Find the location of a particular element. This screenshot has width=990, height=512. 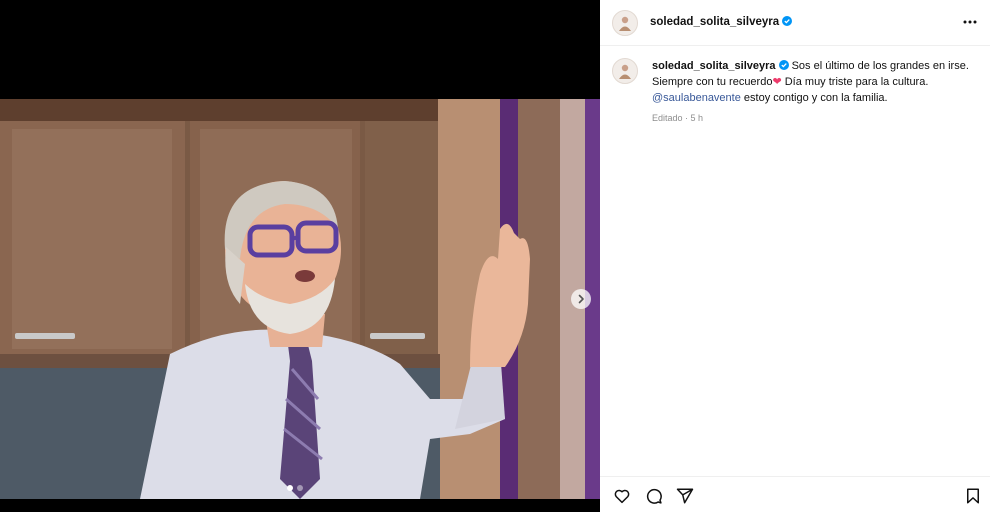

mention-link: @saulabenavente is located at coordinates (696, 98).